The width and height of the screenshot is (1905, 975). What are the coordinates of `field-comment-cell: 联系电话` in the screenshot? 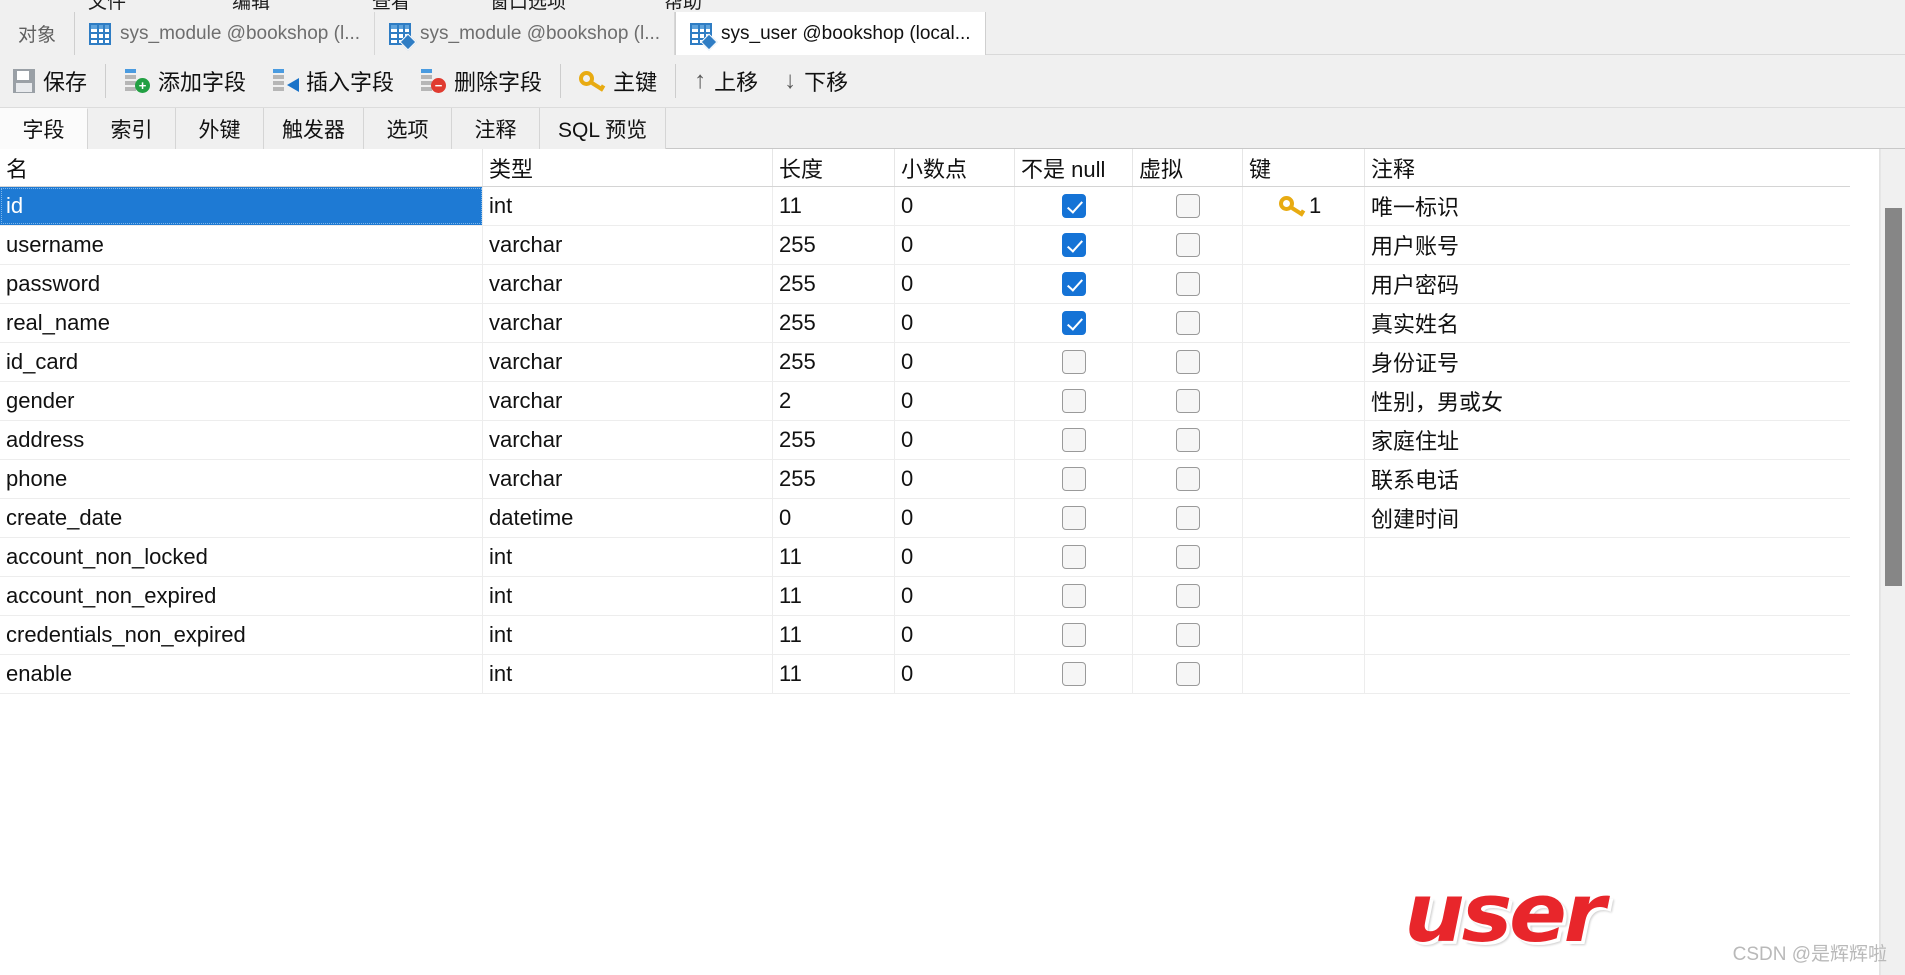 It's located at (1620, 479).